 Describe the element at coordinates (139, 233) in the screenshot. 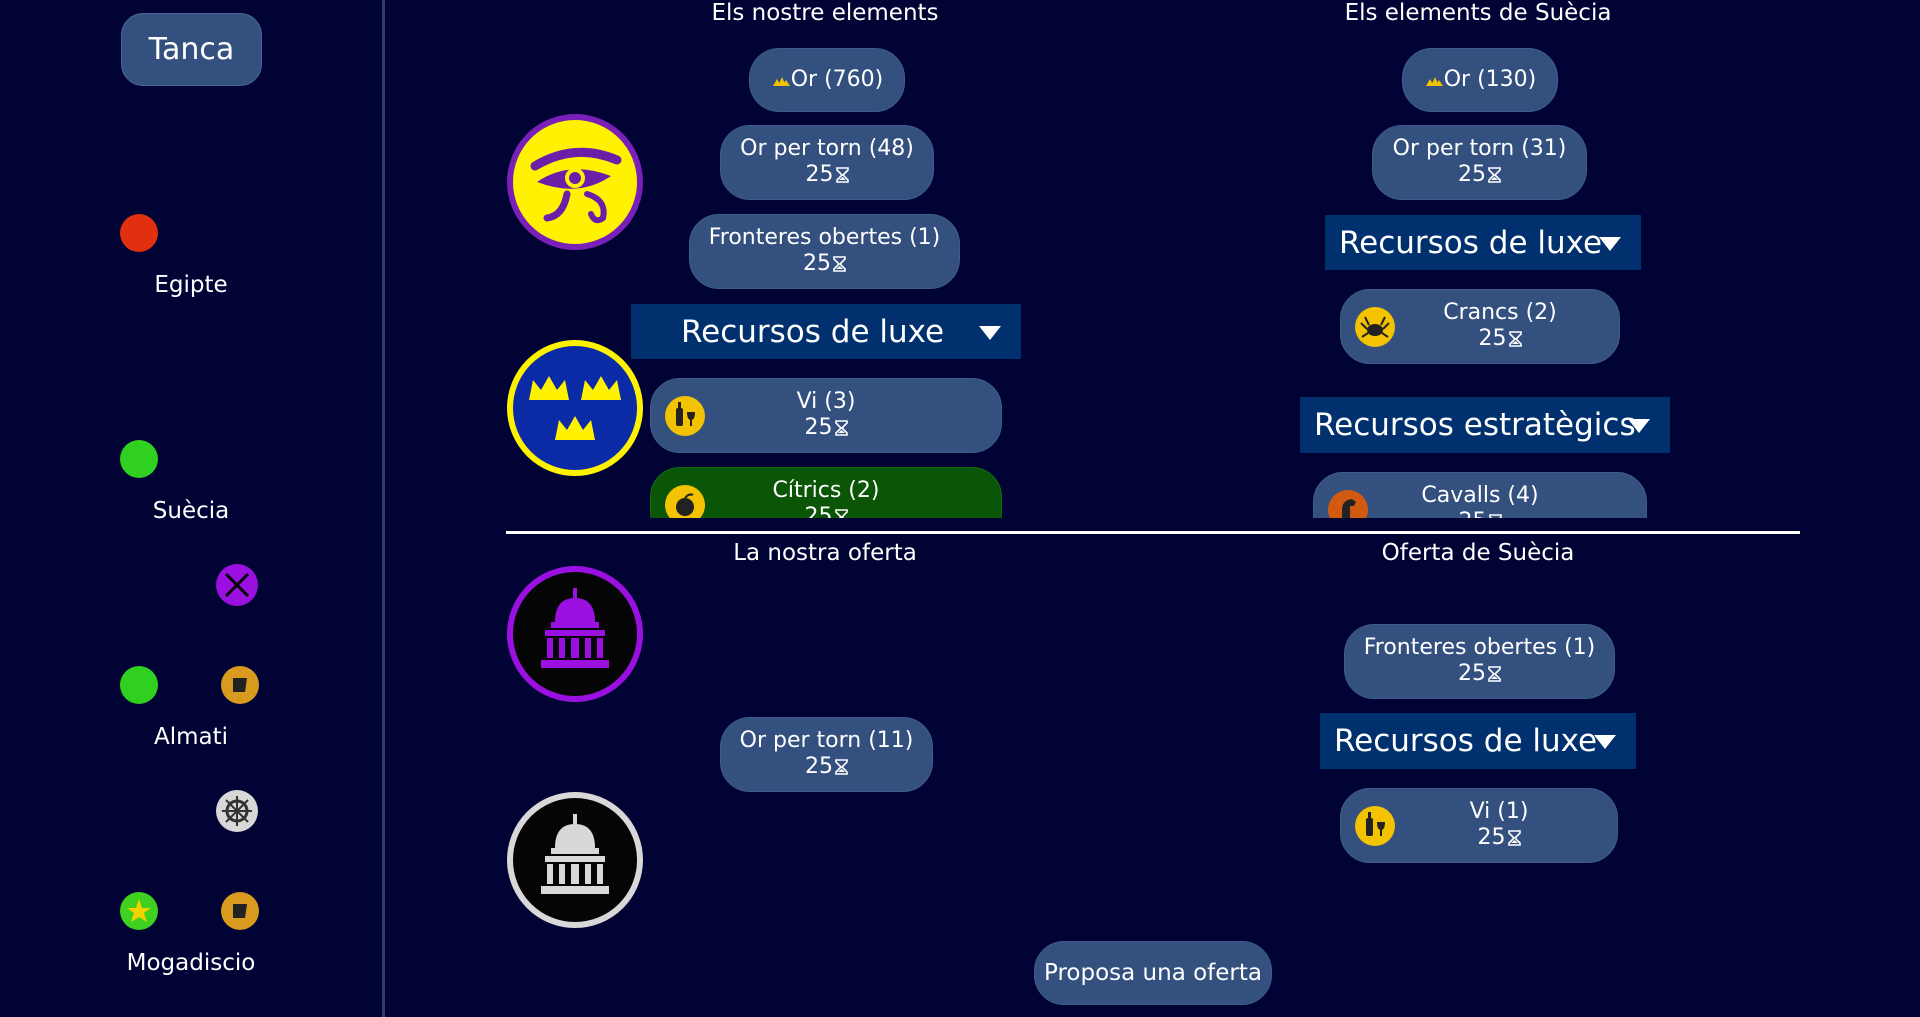

I see `war-status-indicator` at that location.